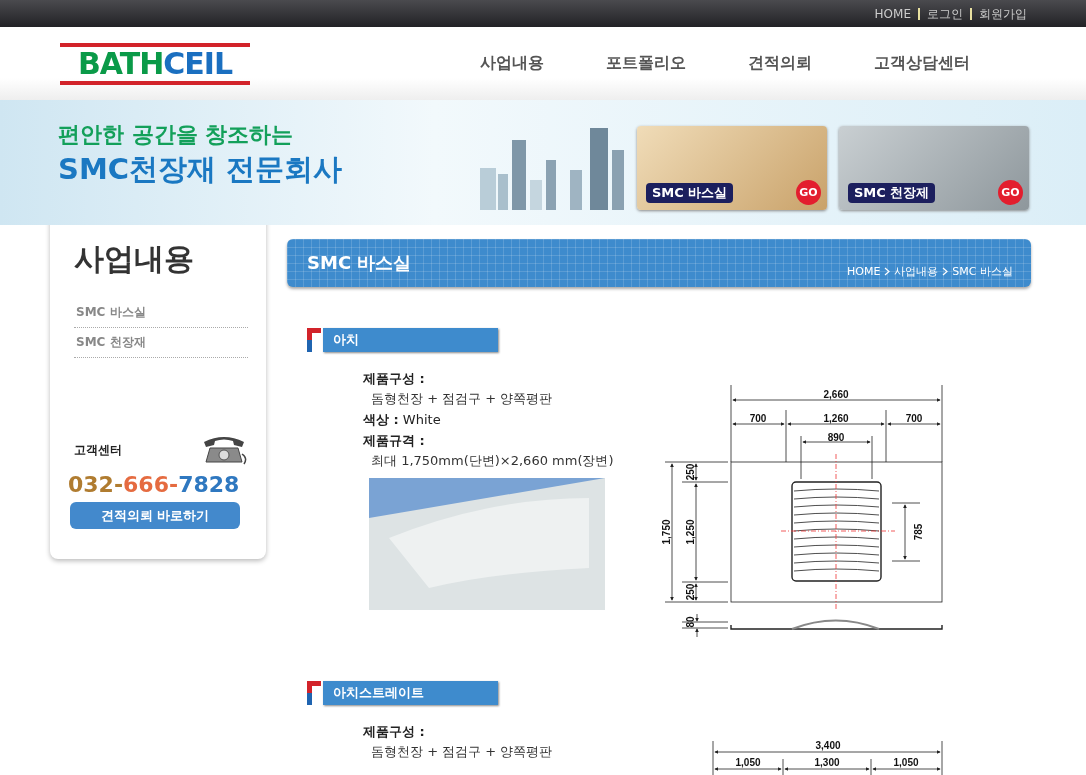  I want to click on phone-number: 032-666-7828, so click(154, 485).